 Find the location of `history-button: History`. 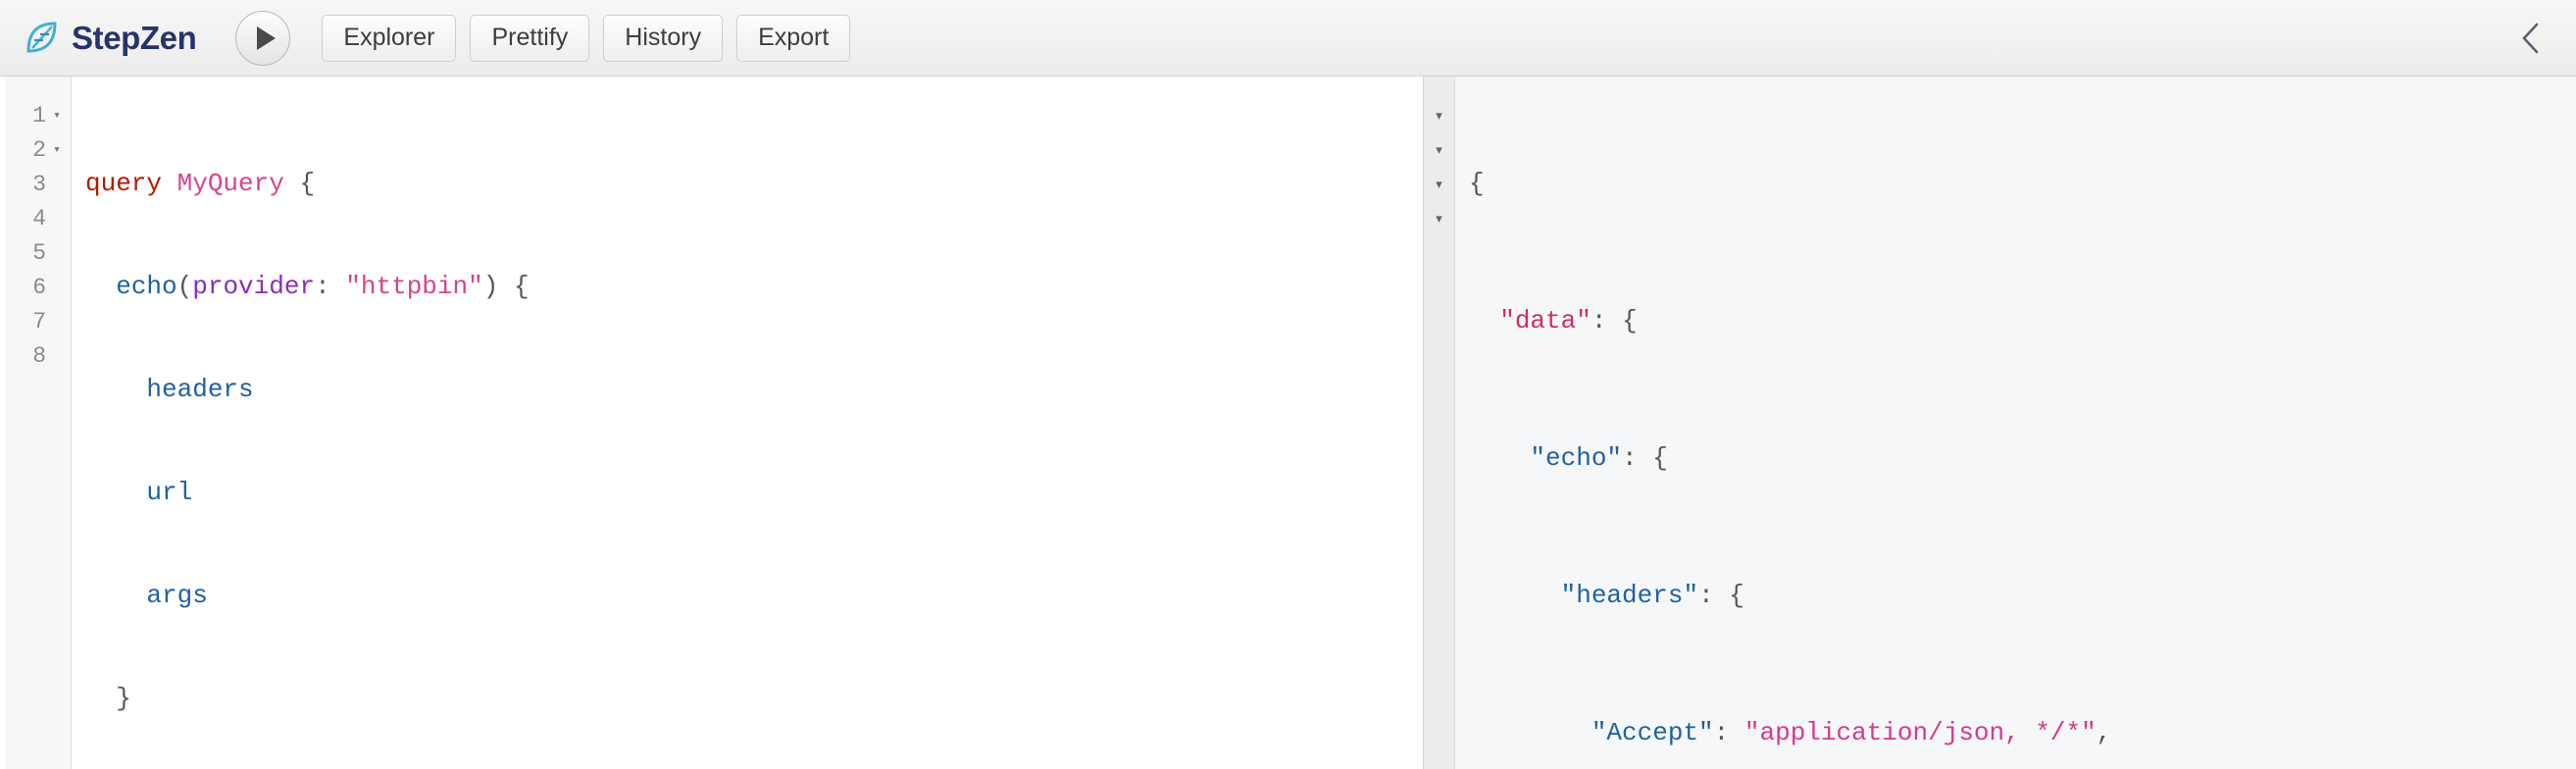

history-button: History is located at coordinates (663, 38).